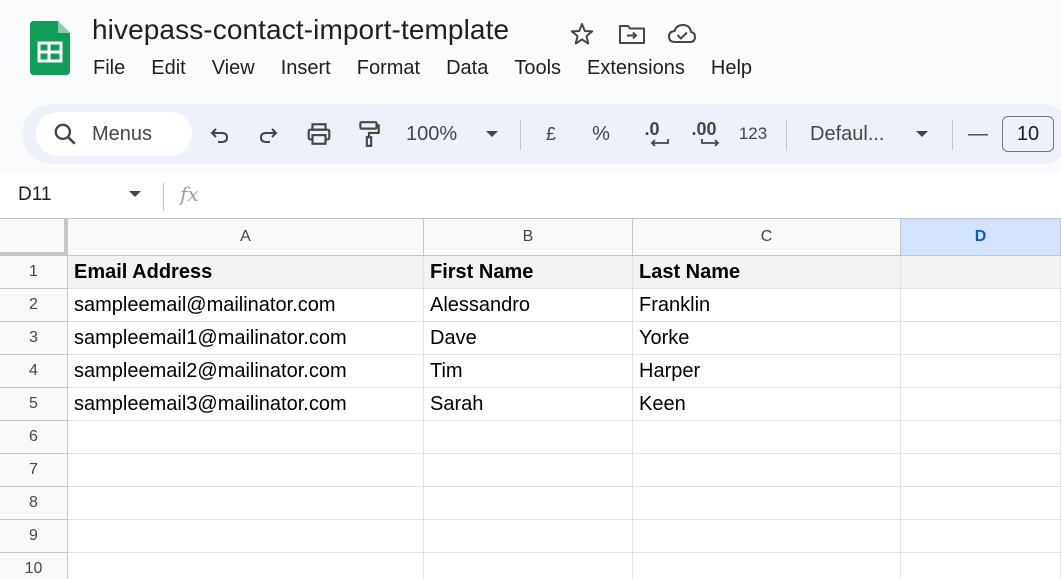 The height and width of the screenshot is (579, 1061). I want to click on cell-c2: Franklin, so click(767, 305).